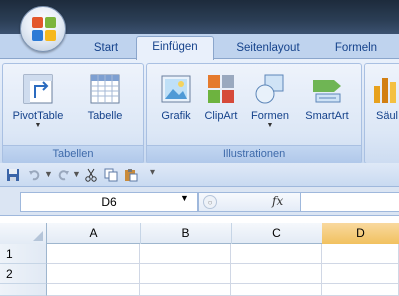  Describe the element at coordinates (93, 254) in the screenshot. I see `cell-a1` at that location.